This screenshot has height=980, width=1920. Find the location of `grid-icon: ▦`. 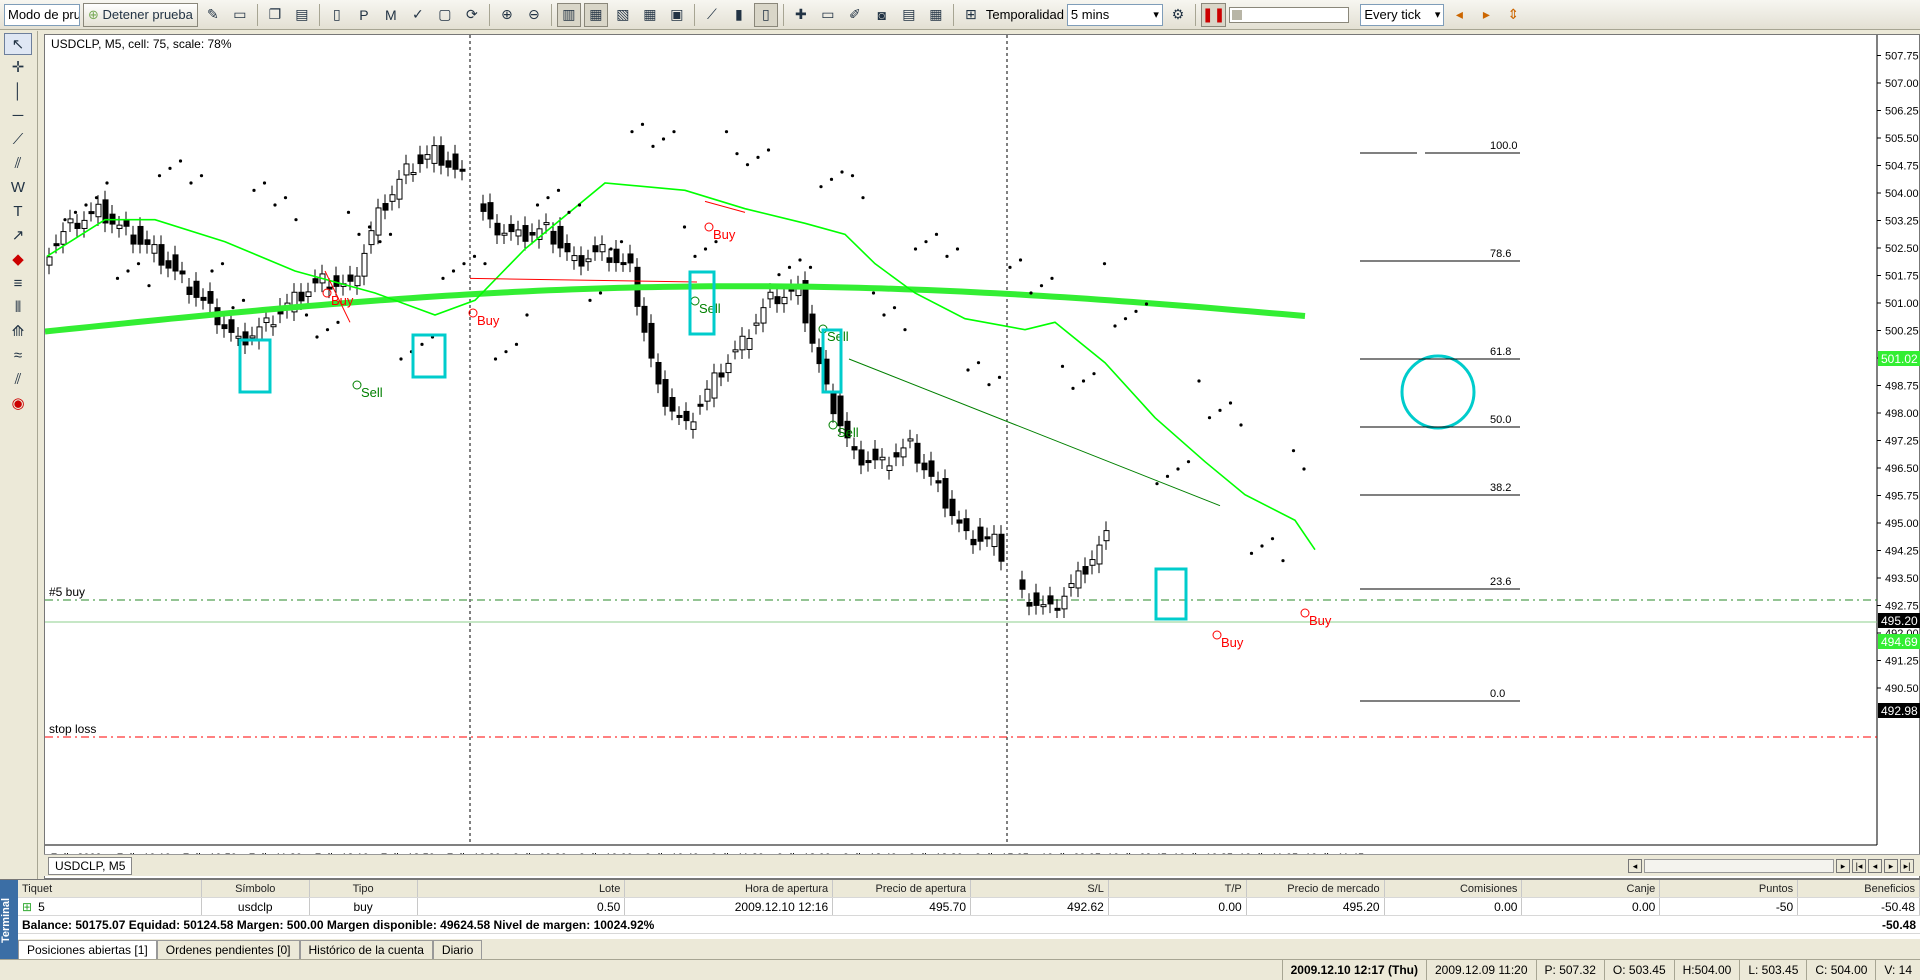

grid-icon: ▦ is located at coordinates (650, 15).